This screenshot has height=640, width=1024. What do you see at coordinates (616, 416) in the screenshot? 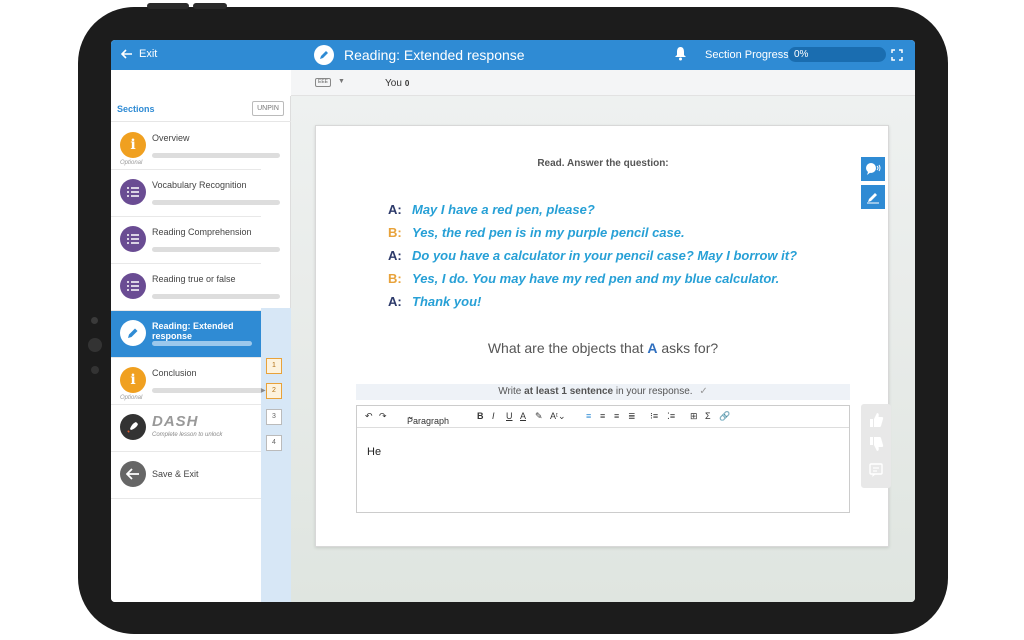
I see `align-right-icon: ≡` at bounding box center [616, 416].